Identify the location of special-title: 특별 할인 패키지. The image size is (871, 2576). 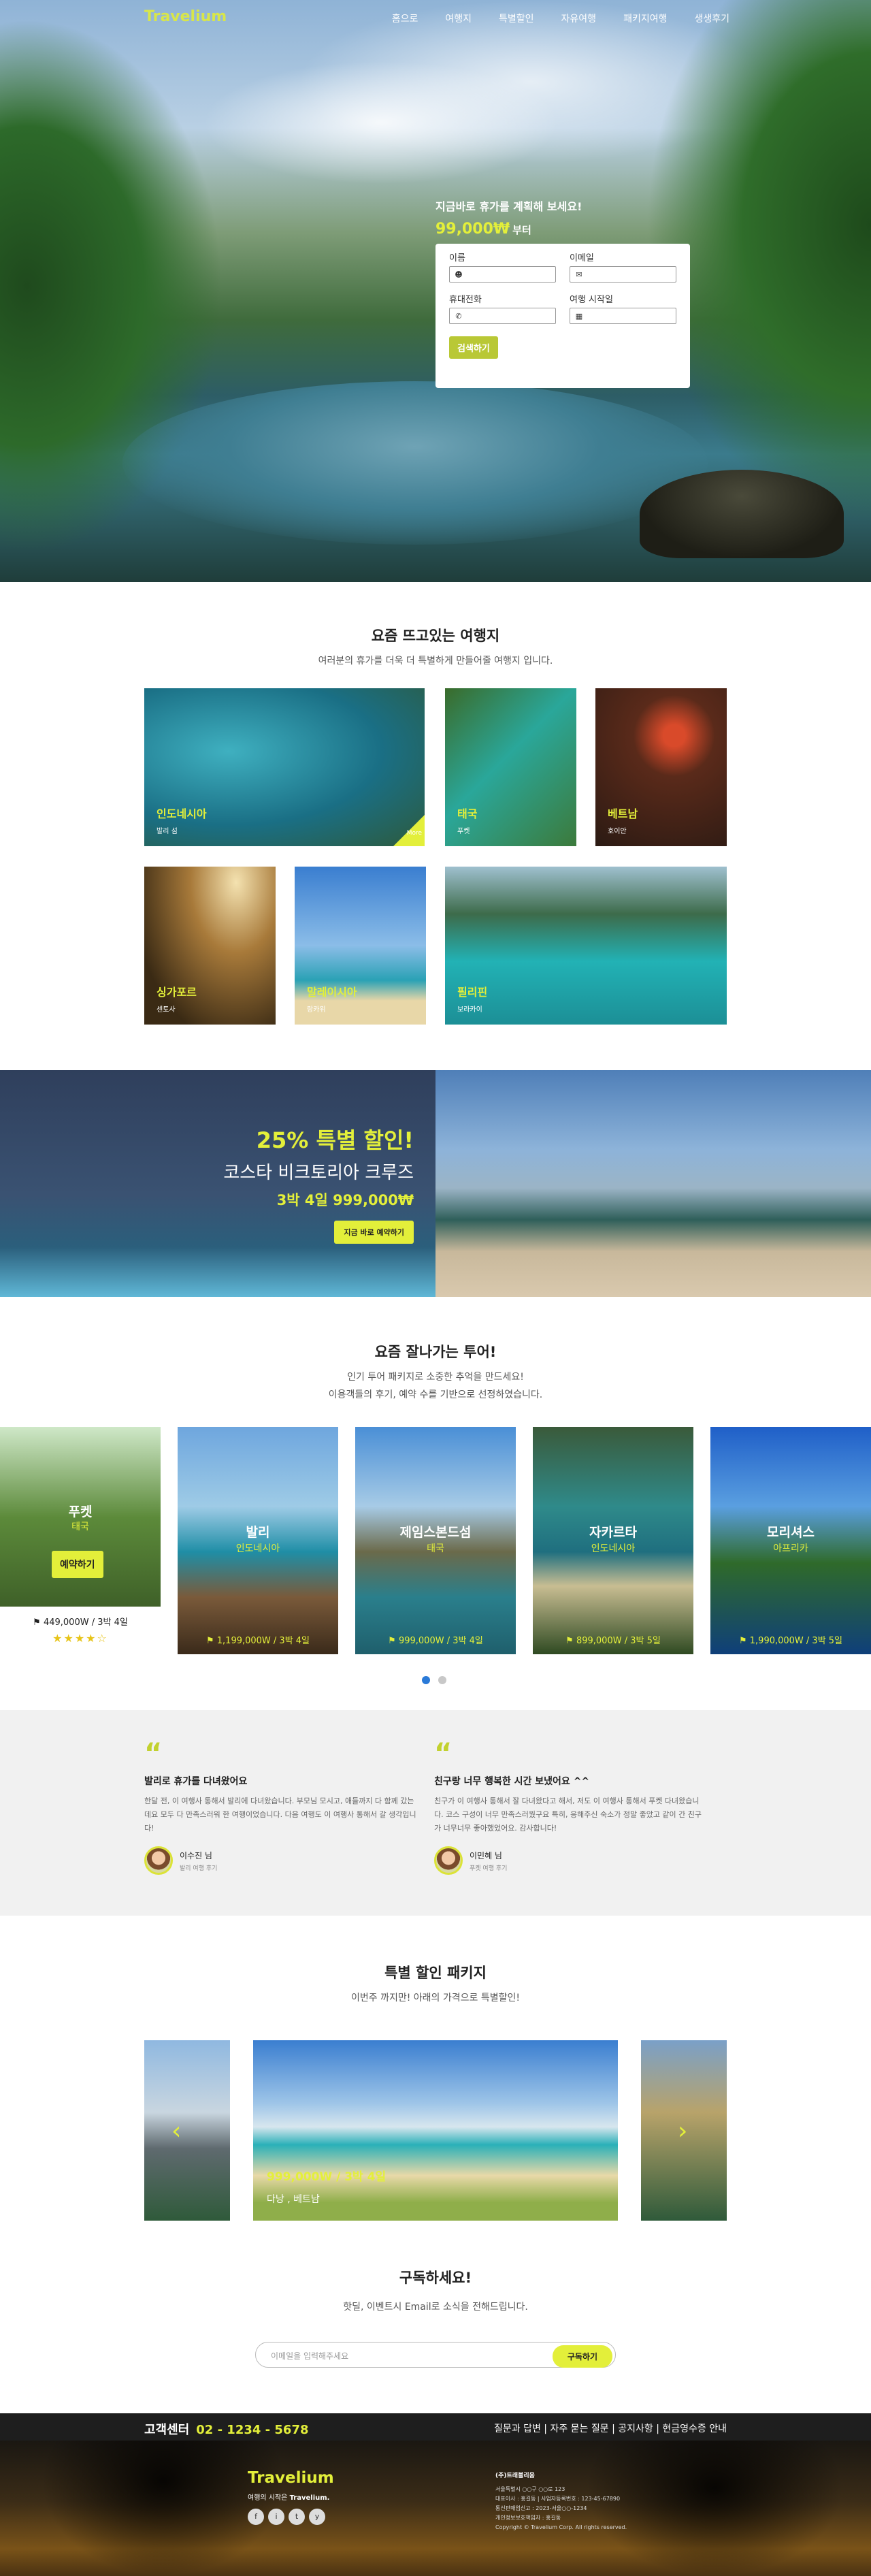
(435, 1973).